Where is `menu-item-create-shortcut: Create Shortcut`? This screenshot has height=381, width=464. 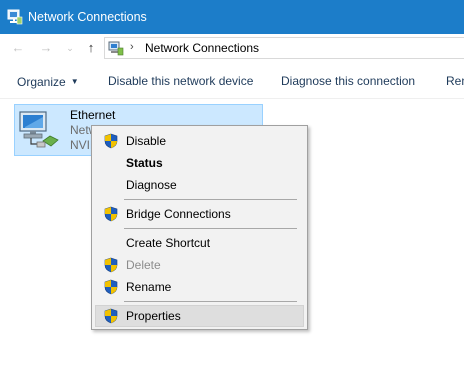
menu-item-create-shortcut: Create Shortcut is located at coordinates (199, 243).